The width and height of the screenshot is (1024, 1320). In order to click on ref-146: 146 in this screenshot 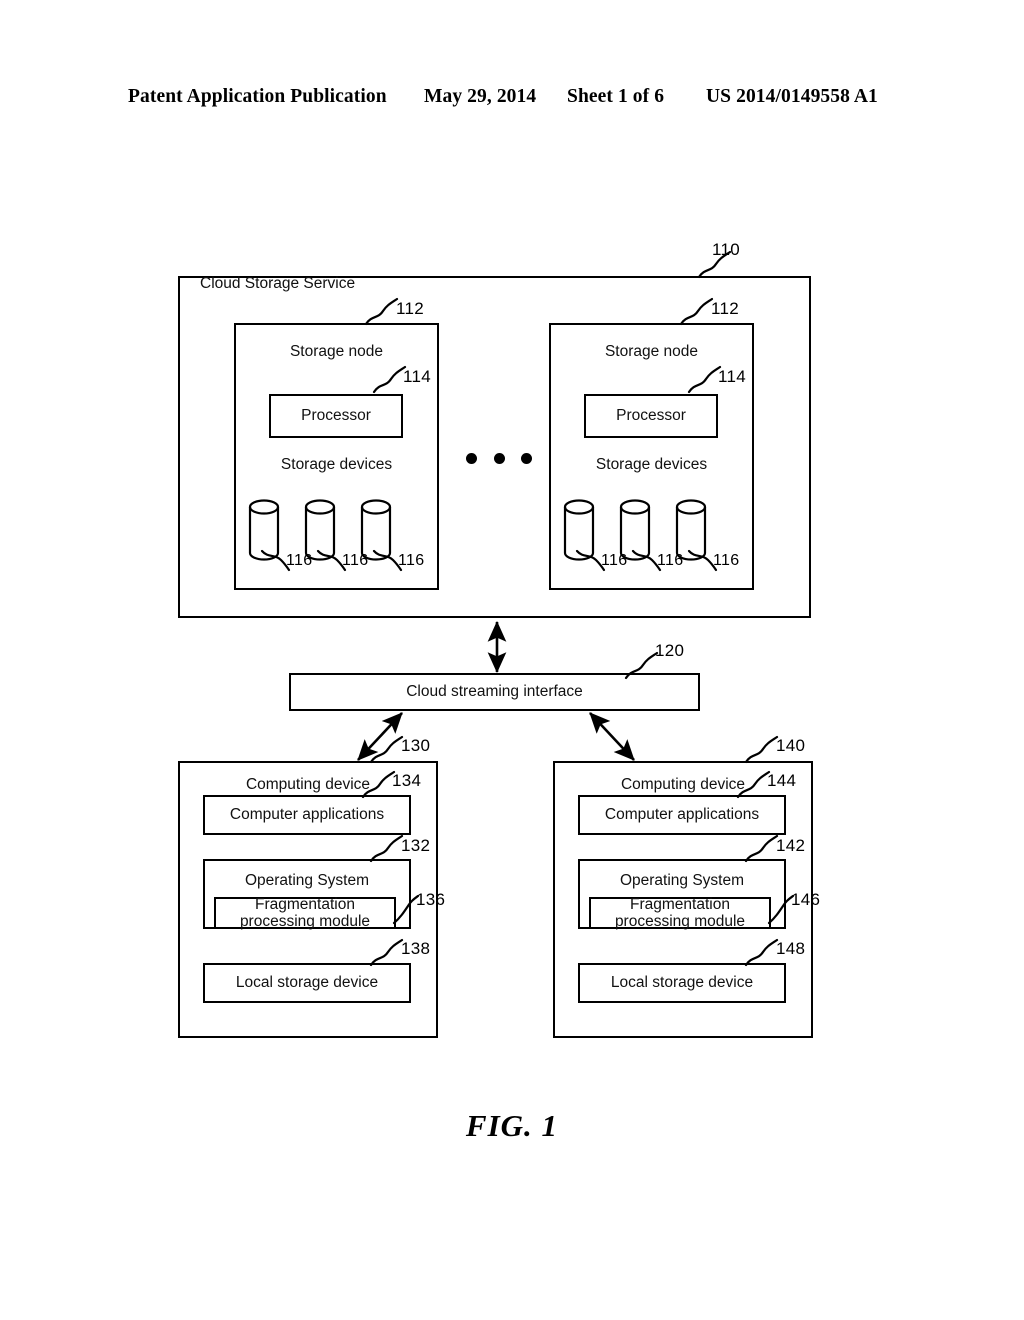, I will do `click(806, 899)`.